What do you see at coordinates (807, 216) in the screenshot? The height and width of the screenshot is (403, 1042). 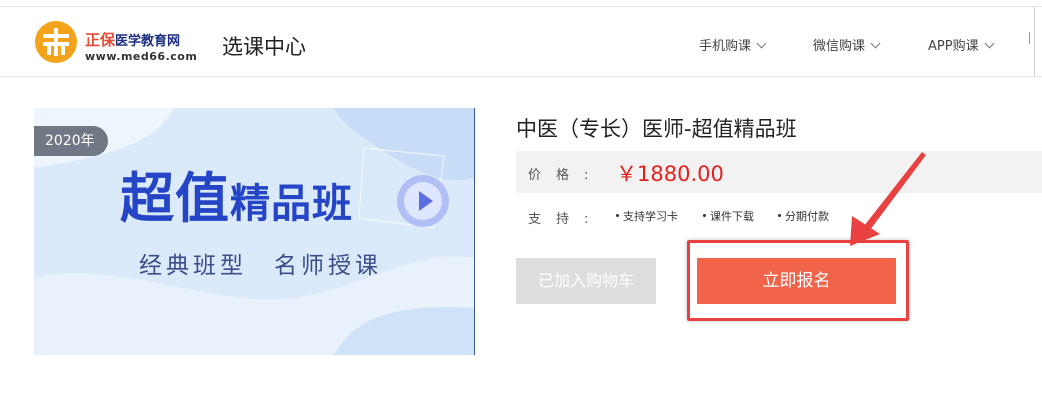 I see `support-item-label: 分期付款` at bounding box center [807, 216].